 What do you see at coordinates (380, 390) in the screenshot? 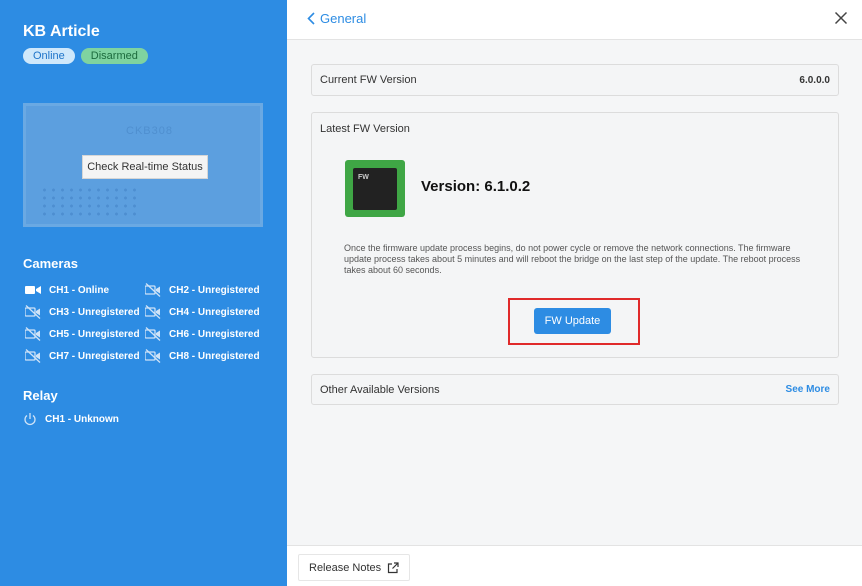
I see `other-versions-label: Other Available Versions` at bounding box center [380, 390].